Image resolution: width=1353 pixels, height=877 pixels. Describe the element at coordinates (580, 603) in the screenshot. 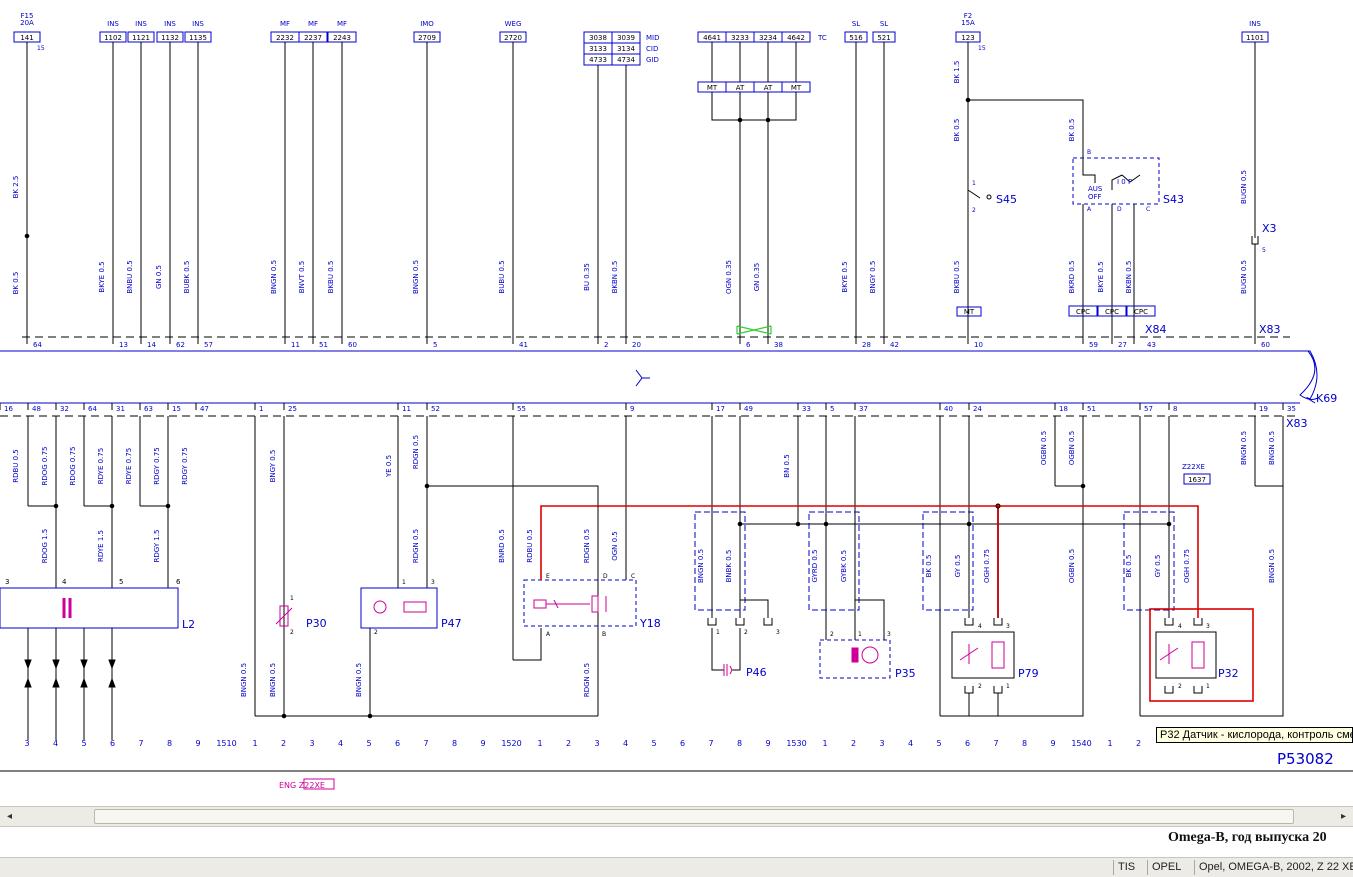

I see `y18-outline` at that location.